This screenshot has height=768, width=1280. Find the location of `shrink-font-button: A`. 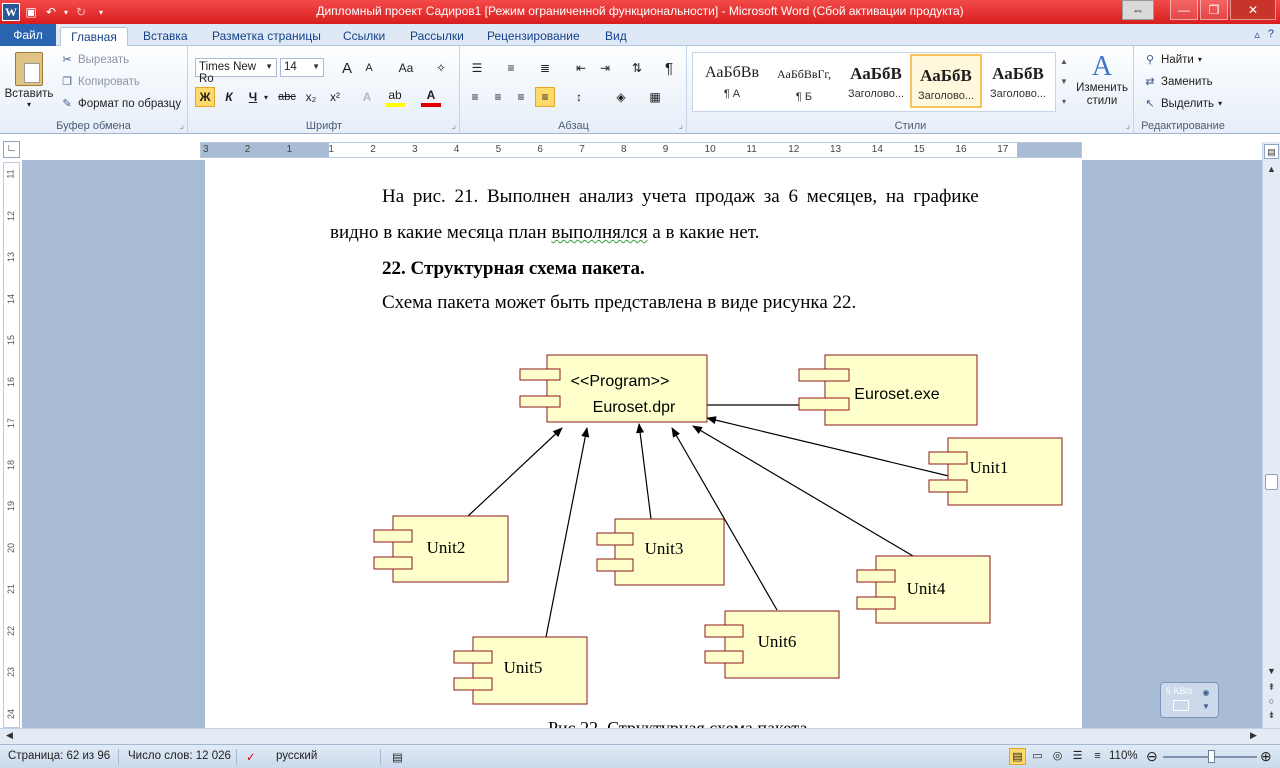

shrink-font-button: A is located at coordinates (369, 68).